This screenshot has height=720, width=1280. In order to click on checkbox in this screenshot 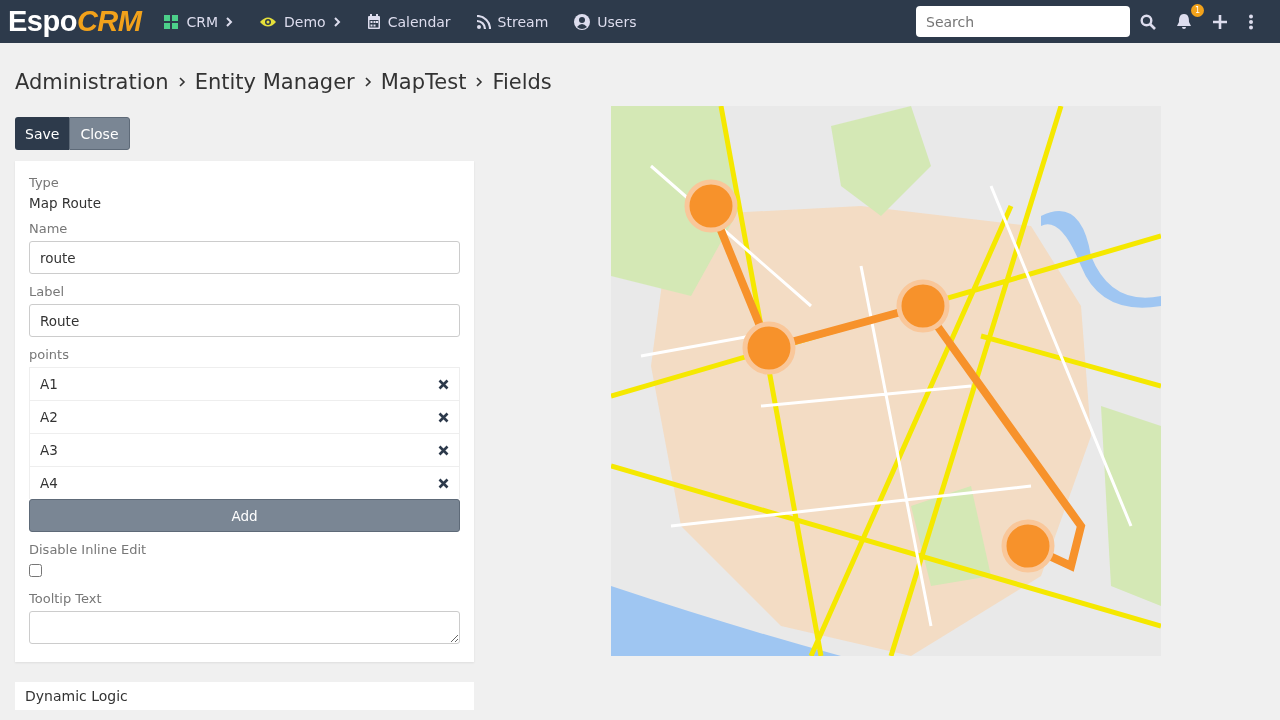, I will do `click(35, 570)`.